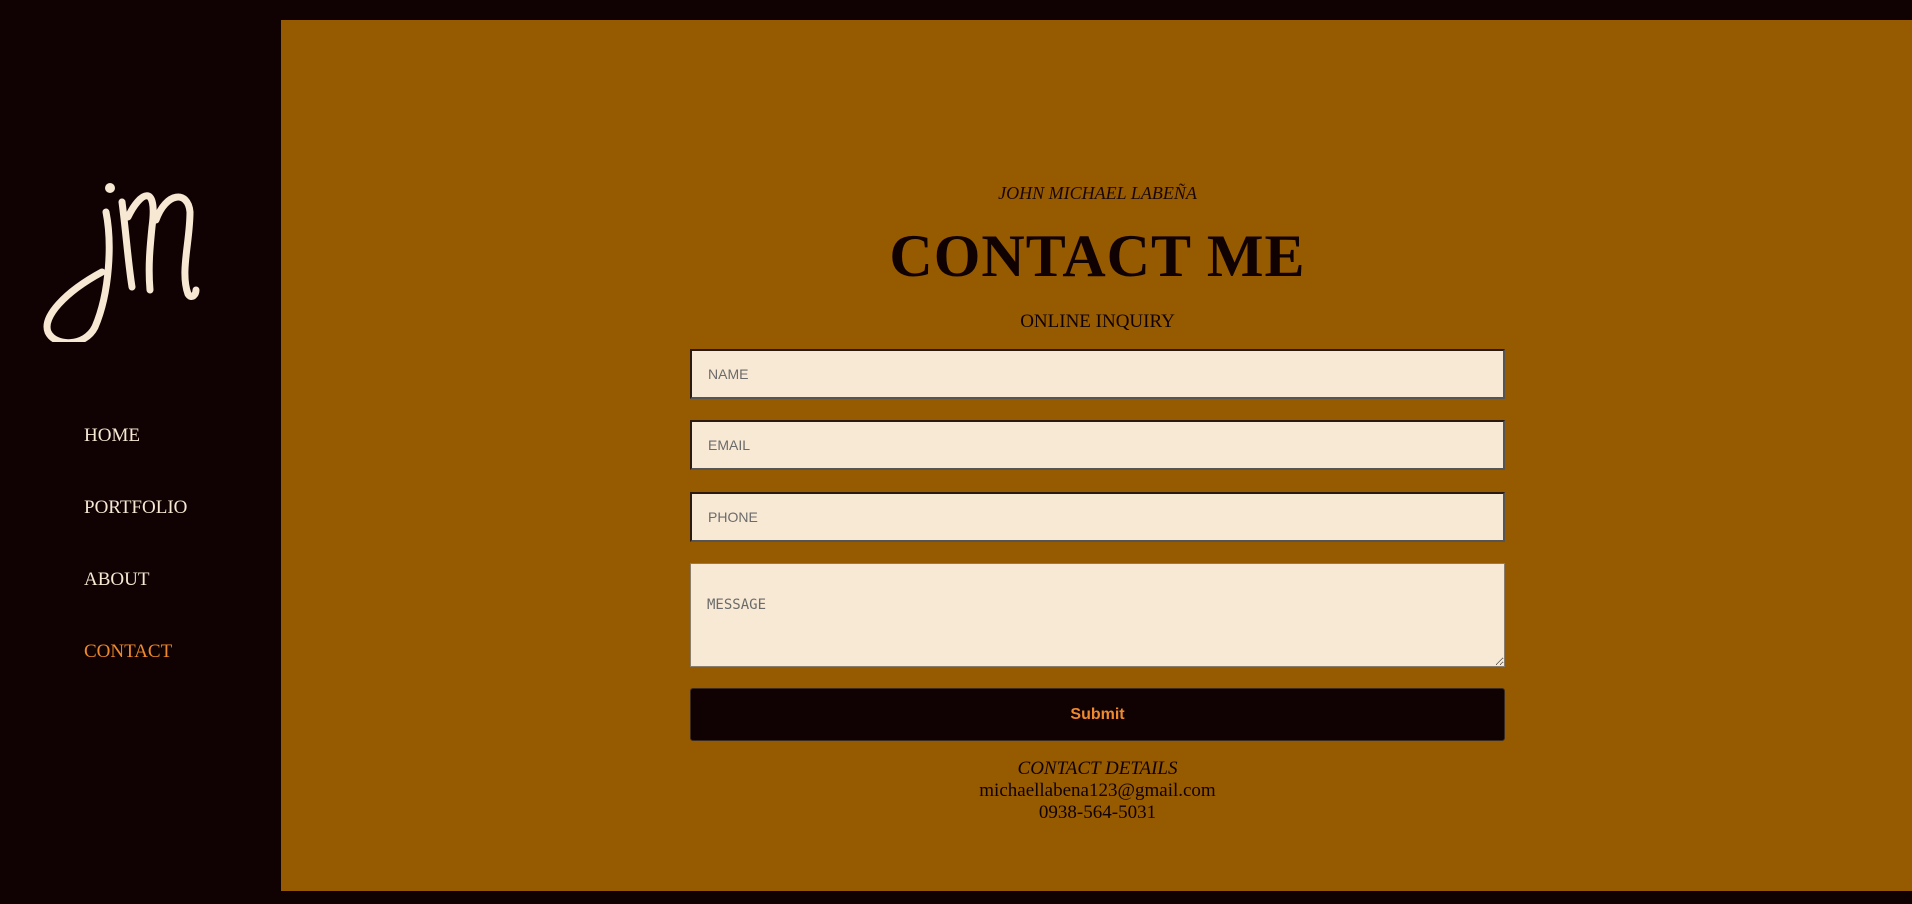  I want to click on nav-item-contact: CONTACT, so click(135, 672).